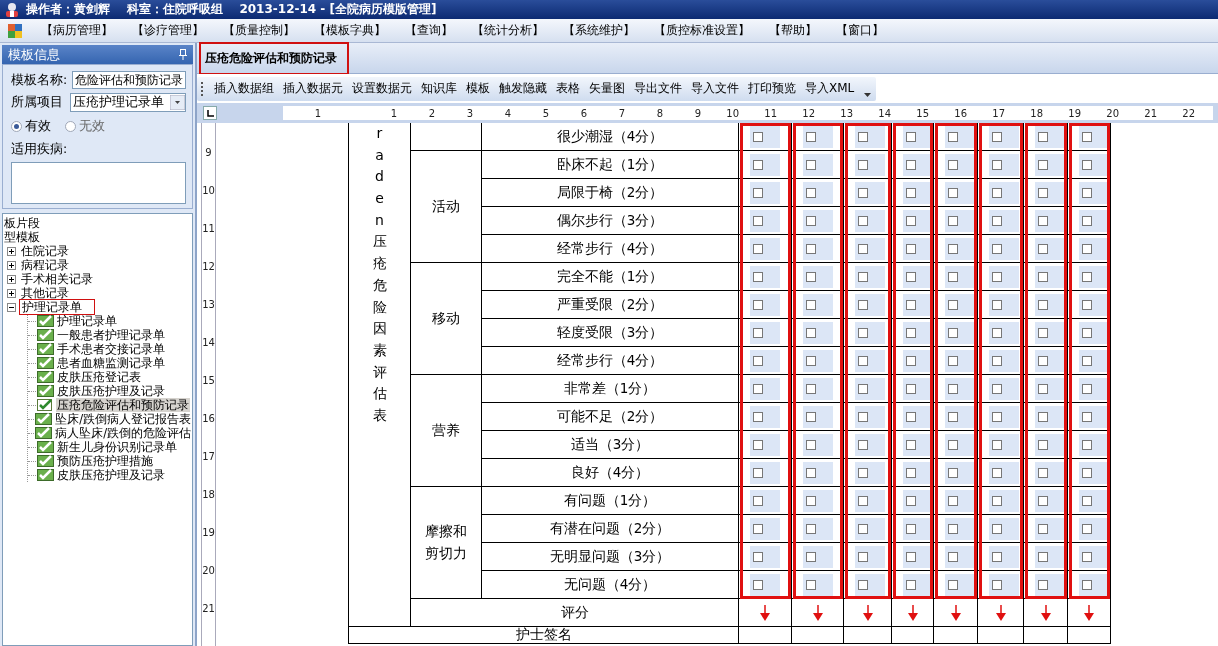 The height and width of the screenshot is (646, 1218). I want to click on toolbar-button: 设置数据元, so click(382, 88).